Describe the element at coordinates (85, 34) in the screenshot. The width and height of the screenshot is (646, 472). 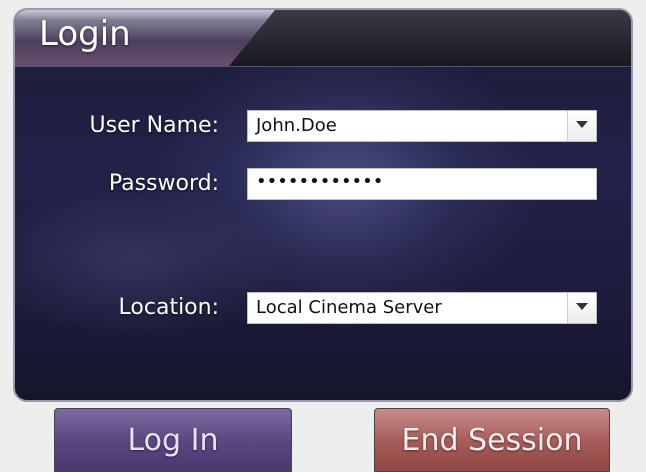
I see `dialog-title: Login` at that location.